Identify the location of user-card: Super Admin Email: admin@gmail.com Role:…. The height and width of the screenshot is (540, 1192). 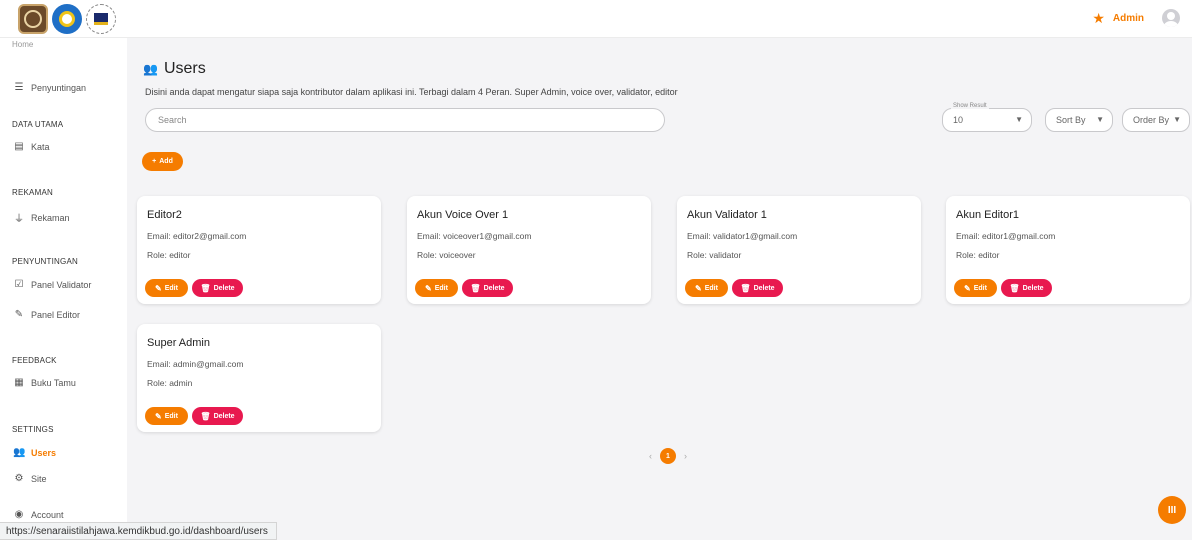
(259, 378).